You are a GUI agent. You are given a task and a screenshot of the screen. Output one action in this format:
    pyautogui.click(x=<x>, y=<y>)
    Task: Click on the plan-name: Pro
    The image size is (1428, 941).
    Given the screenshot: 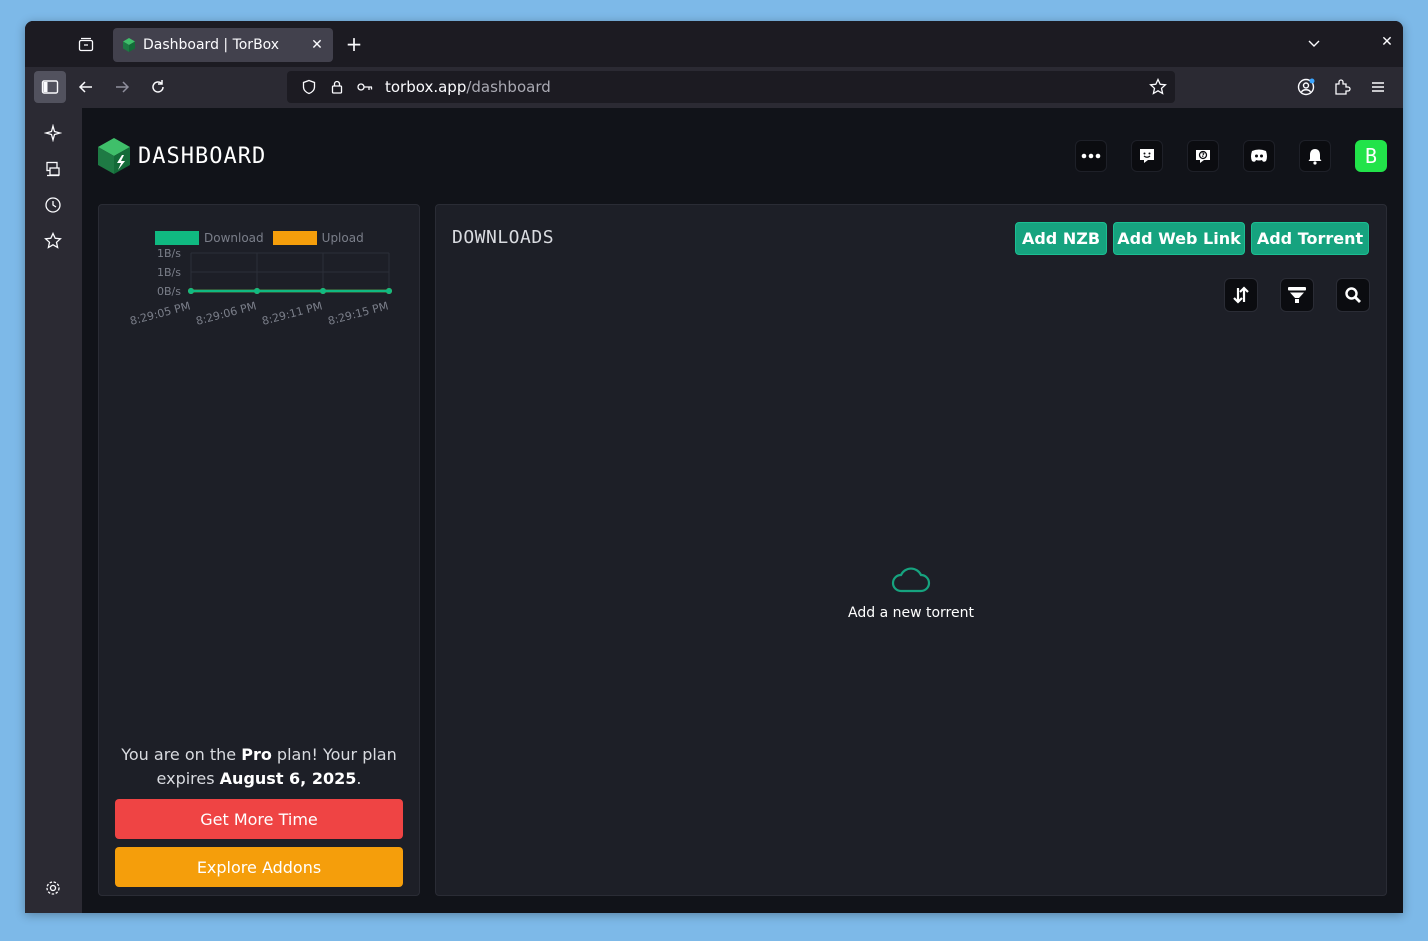 What is the action you would take?
    pyautogui.click(x=256, y=754)
    